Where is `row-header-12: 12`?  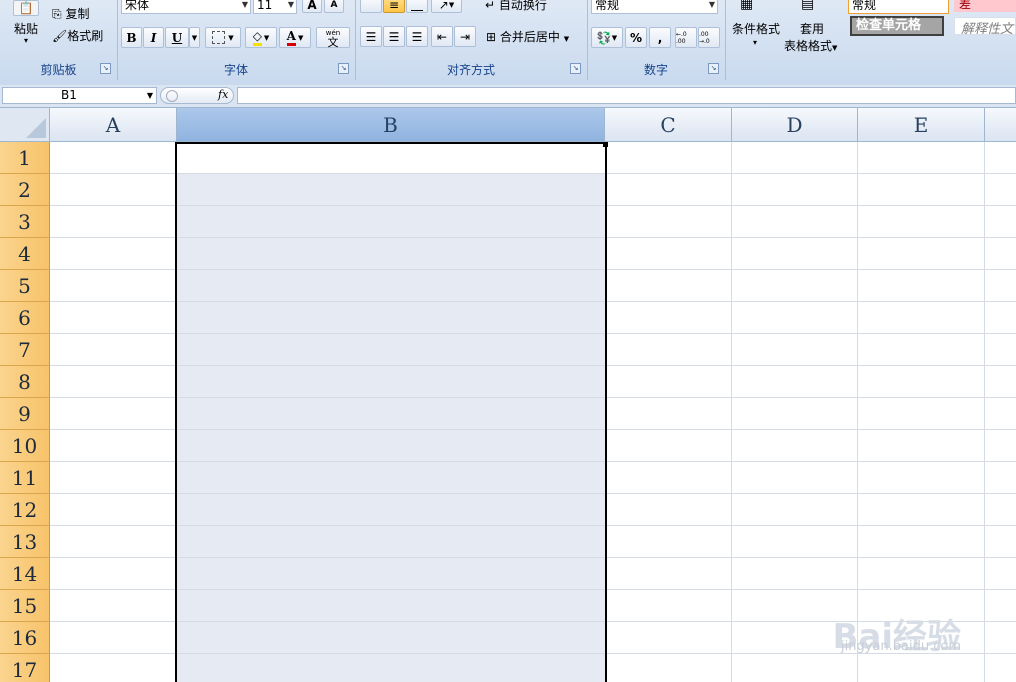 row-header-12: 12 is located at coordinates (25, 510).